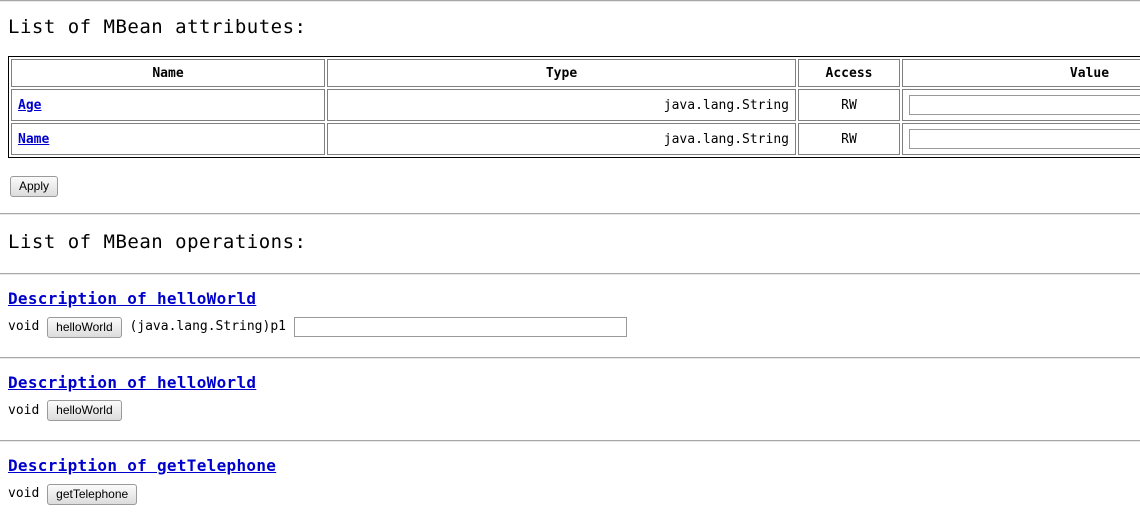 This screenshot has height=512, width=1140. I want to click on operation-signature: void getTelephone, so click(574, 494).